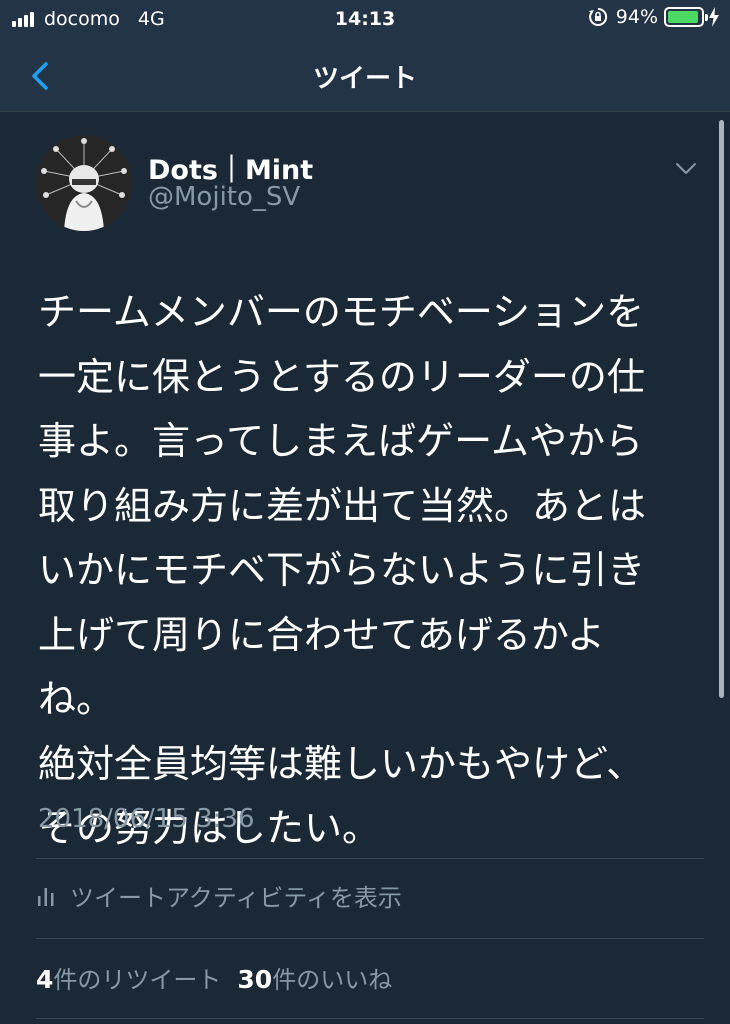 The image size is (730, 1024). What do you see at coordinates (332, 980) in the screenshot?
I see `like-label: 件のいいね` at bounding box center [332, 980].